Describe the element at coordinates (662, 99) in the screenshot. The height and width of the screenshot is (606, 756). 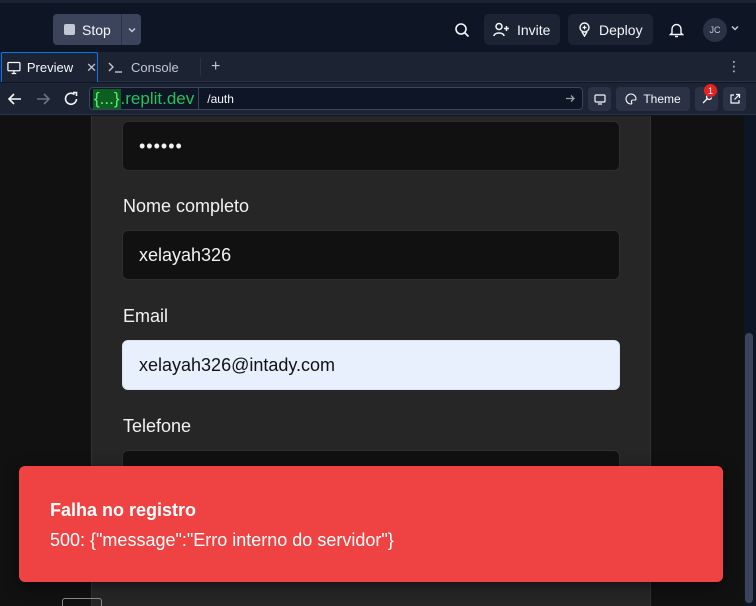
I see `theme-label: Theme` at that location.